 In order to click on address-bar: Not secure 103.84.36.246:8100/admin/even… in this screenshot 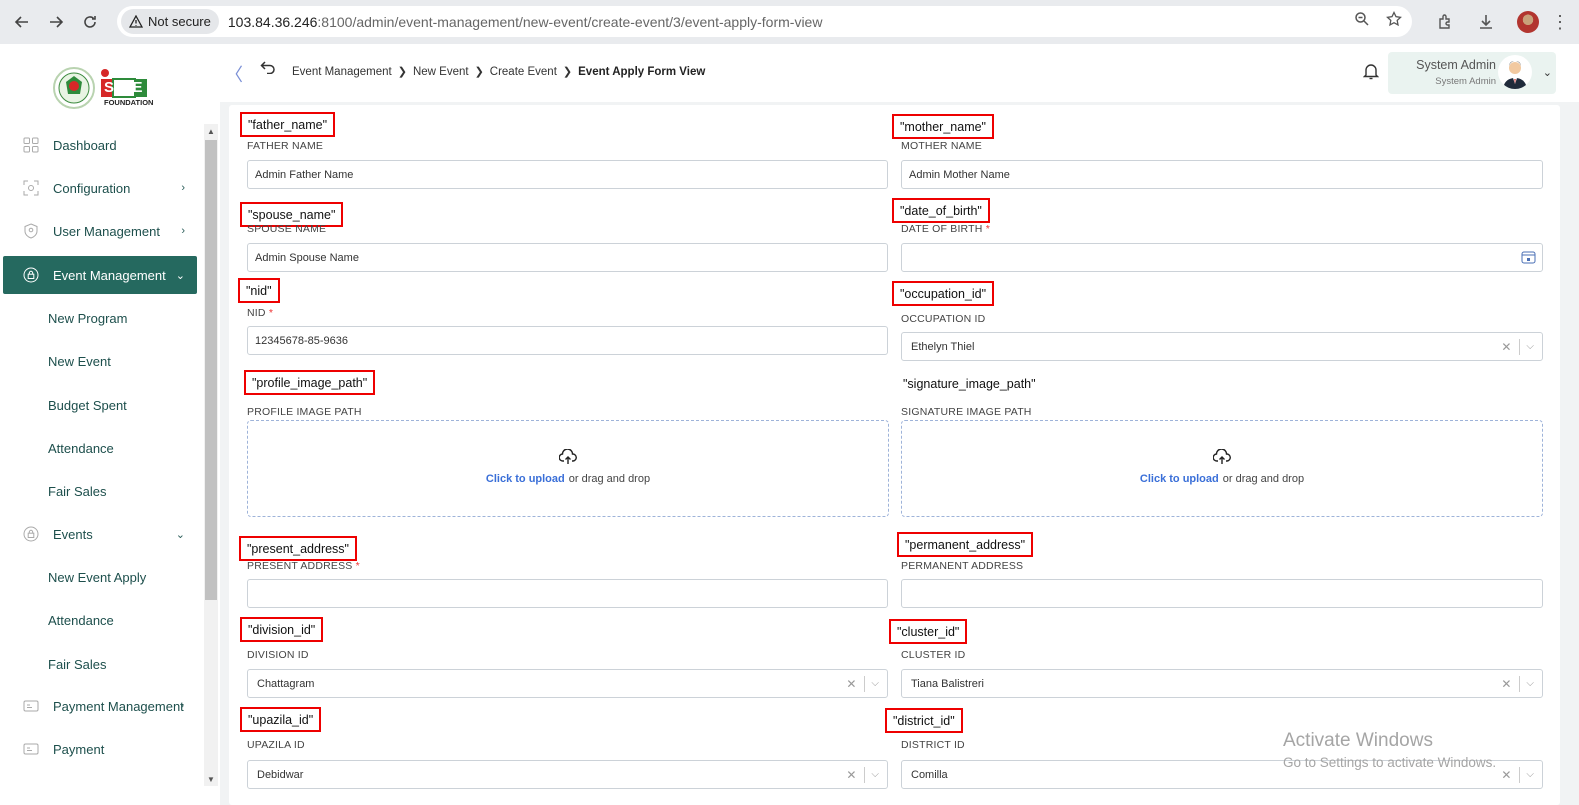, I will do `click(764, 21)`.